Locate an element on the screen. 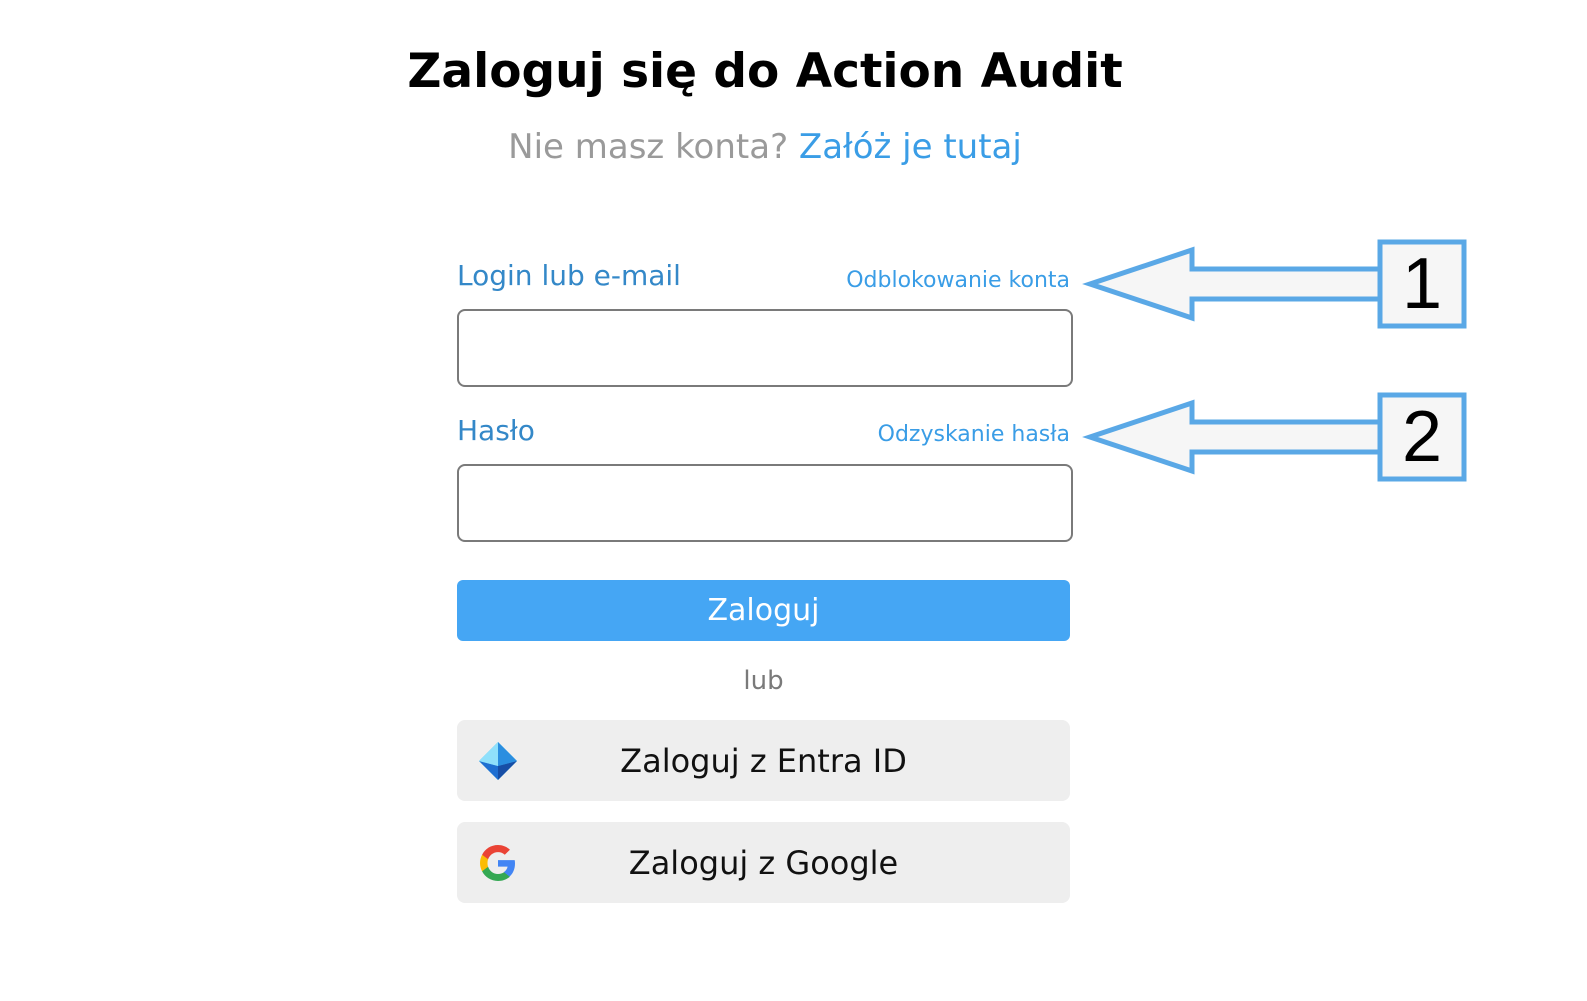 This screenshot has width=1587, height=1001. login-label: Login lub e-mail is located at coordinates (569, 275).